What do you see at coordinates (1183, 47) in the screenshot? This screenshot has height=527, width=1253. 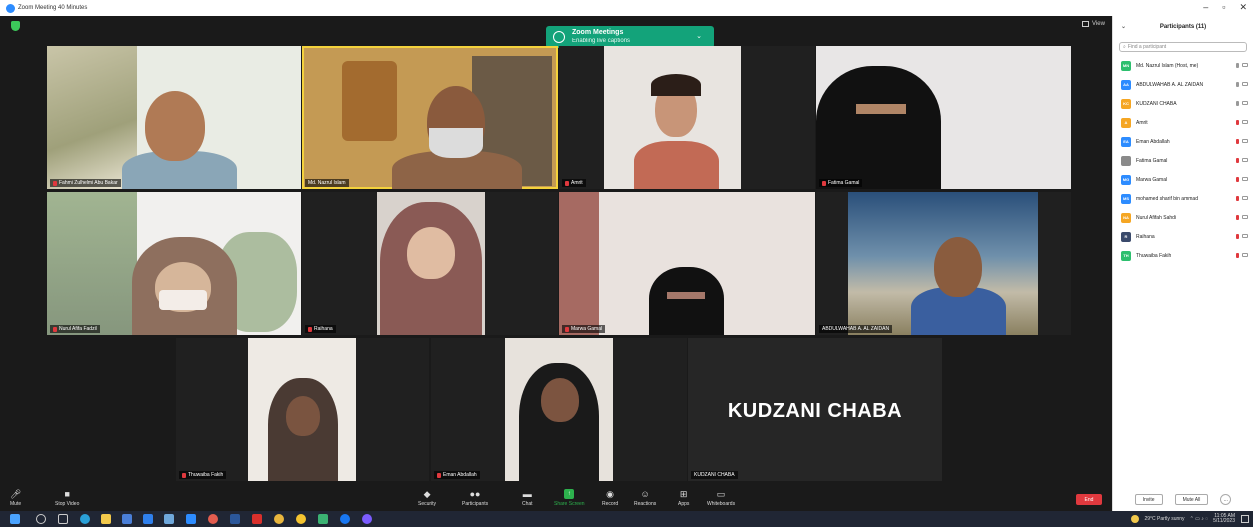 I see `participant-search-input: ⌕ Find a participant` at bounding box center [1183, 47].